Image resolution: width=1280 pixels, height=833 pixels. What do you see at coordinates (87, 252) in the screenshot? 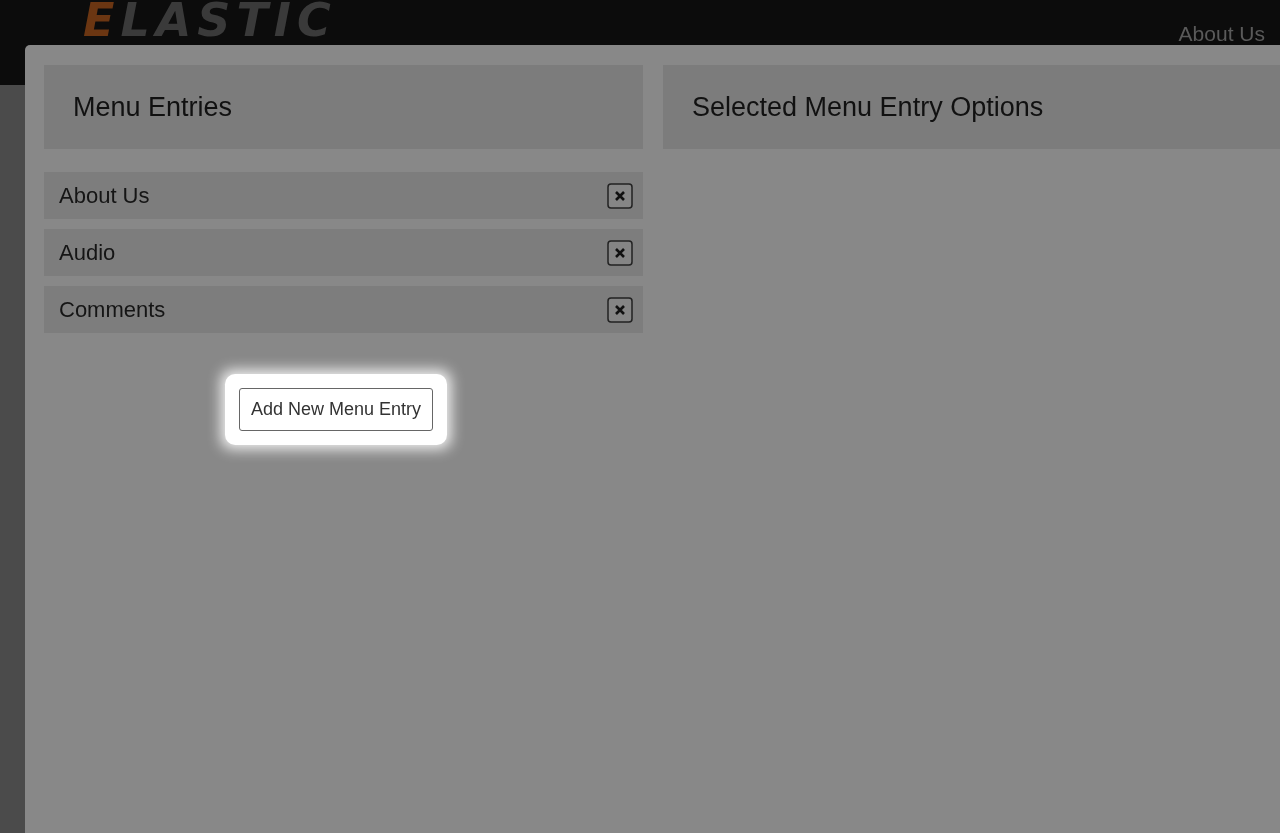
I see `entry-label: Audio` at bounding box center [87, 252].